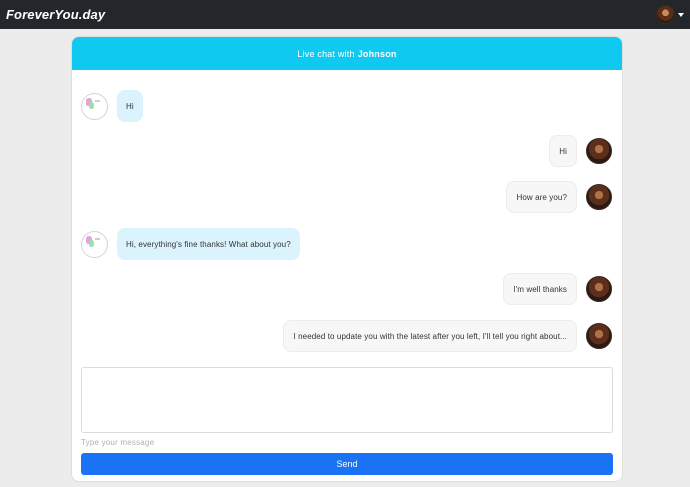  I want to click on send-button: Send, so click(347, 464).